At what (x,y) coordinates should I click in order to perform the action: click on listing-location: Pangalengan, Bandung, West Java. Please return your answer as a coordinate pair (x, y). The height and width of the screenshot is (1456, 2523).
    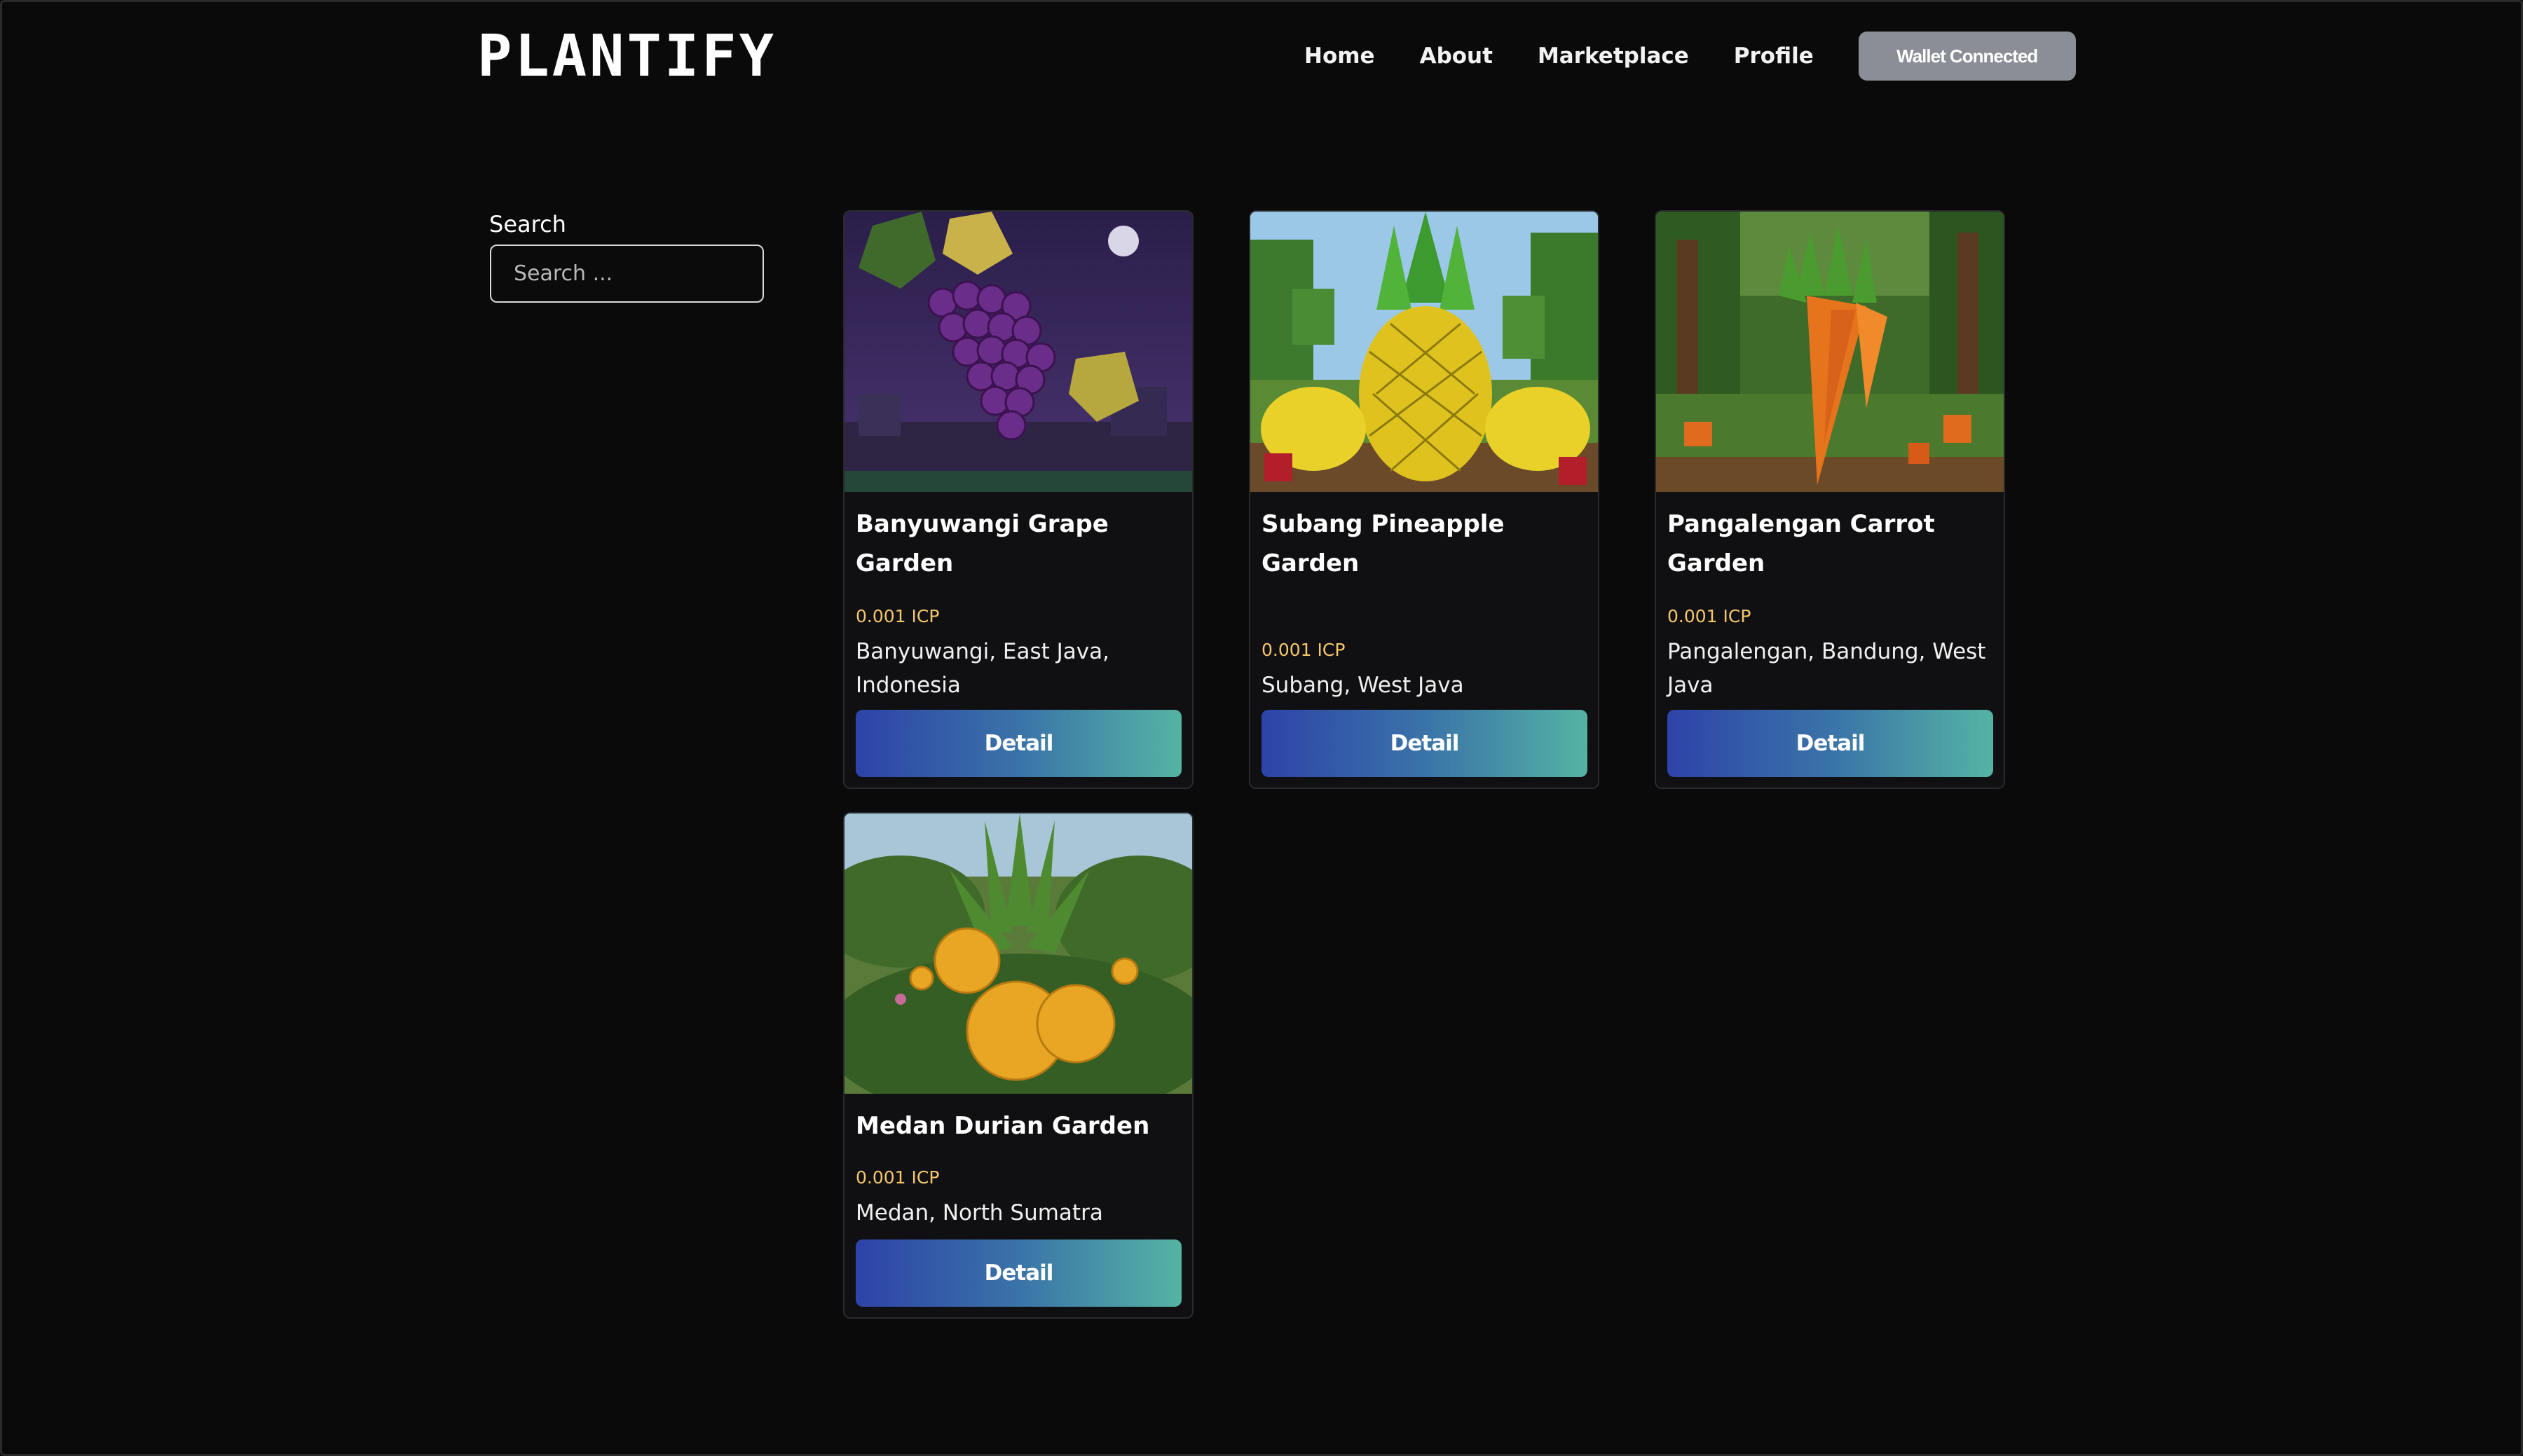
    Looking at the image, I should click on (1826, 668).